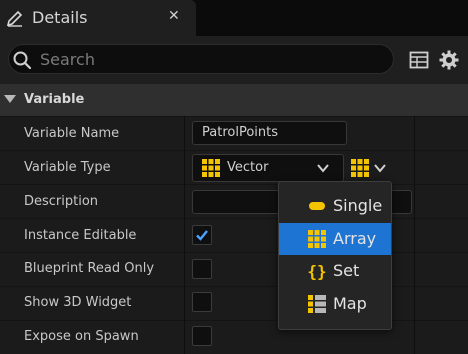 The height and width of the screenshot is (354, 468). Describe the element at coordinates (80, 235) in the screenshot. I see `label-instance-editable: Instance Editable` at that location.